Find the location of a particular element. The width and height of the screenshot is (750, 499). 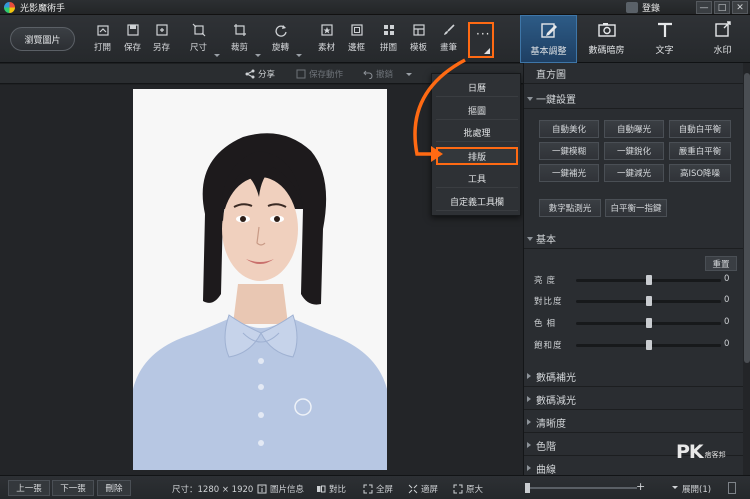

zoom-slider-thumb is located at coordinates (527, 488).